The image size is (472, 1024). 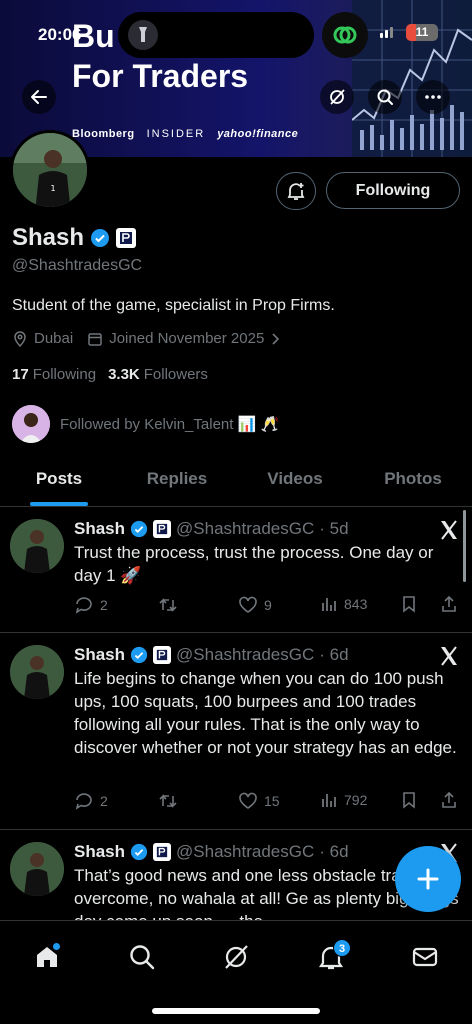 What do you see at coordinates (393, 190) in the screenshot?
I see `following-button: Following` at bounding box center [393, 190].